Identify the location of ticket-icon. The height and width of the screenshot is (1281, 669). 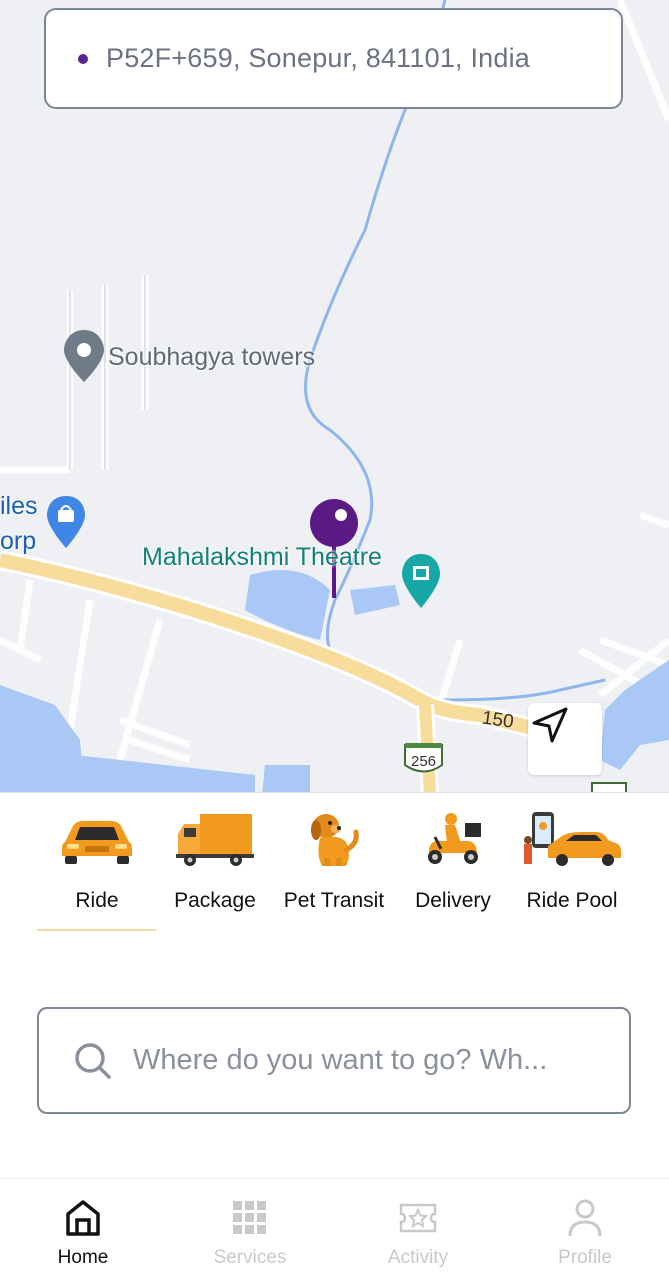
(418, 1218).